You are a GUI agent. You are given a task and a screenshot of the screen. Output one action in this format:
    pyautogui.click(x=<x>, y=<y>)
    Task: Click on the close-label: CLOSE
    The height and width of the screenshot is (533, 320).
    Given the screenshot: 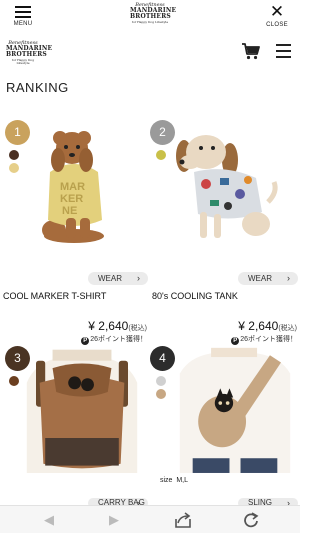 What is the action you would take?
    pyautogui.click(x=277, y=25)
    